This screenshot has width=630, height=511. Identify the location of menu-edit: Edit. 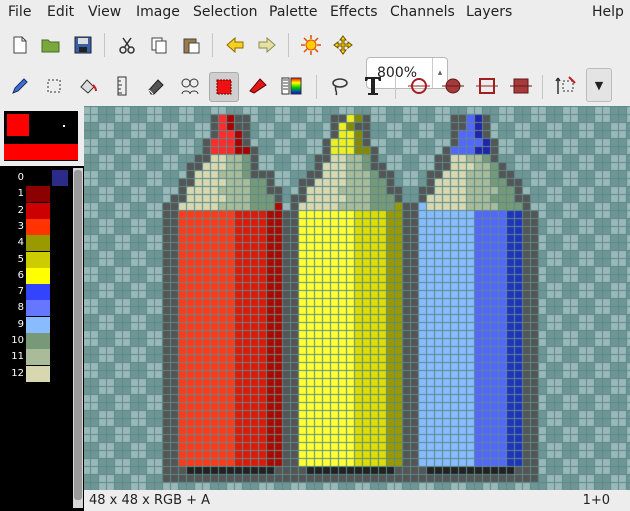
(60, 12).